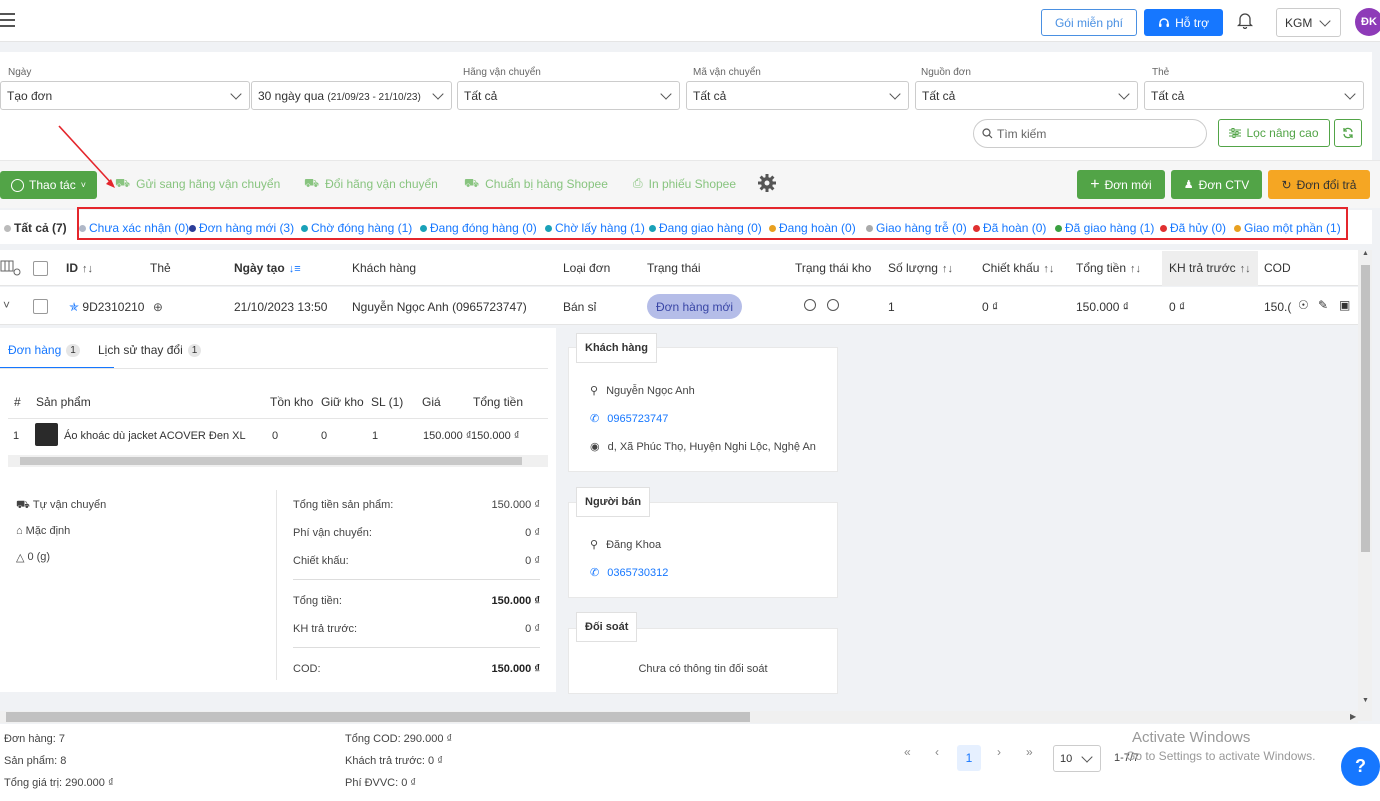 This screenshot has height=801, width=1380. Describe the element at coordinates (271, 461) in the screenshot. I see `scrollbar-thumb` at that location.